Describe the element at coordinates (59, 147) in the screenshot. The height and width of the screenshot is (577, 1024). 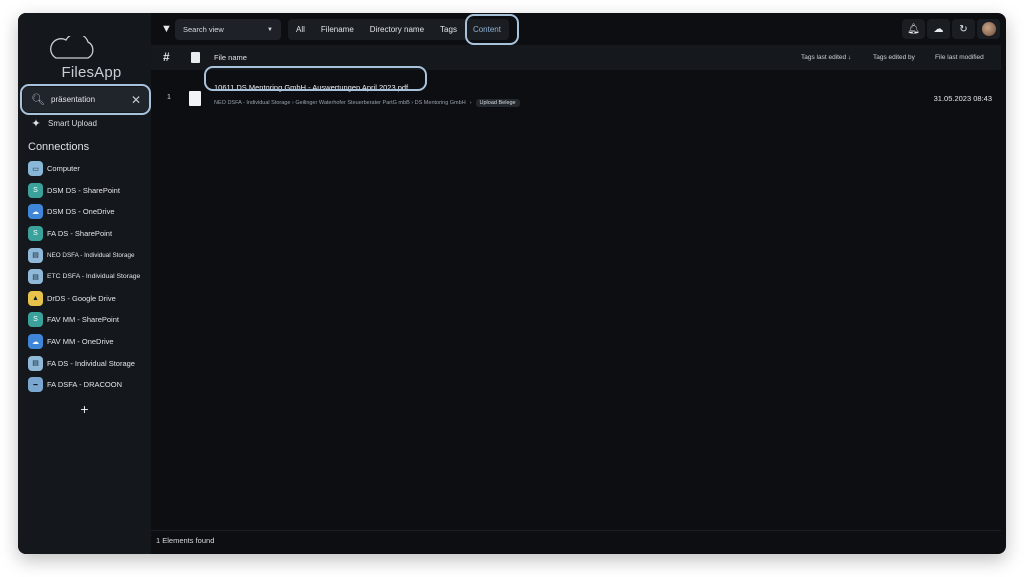
I see `connections-heading: Connections` at that location.